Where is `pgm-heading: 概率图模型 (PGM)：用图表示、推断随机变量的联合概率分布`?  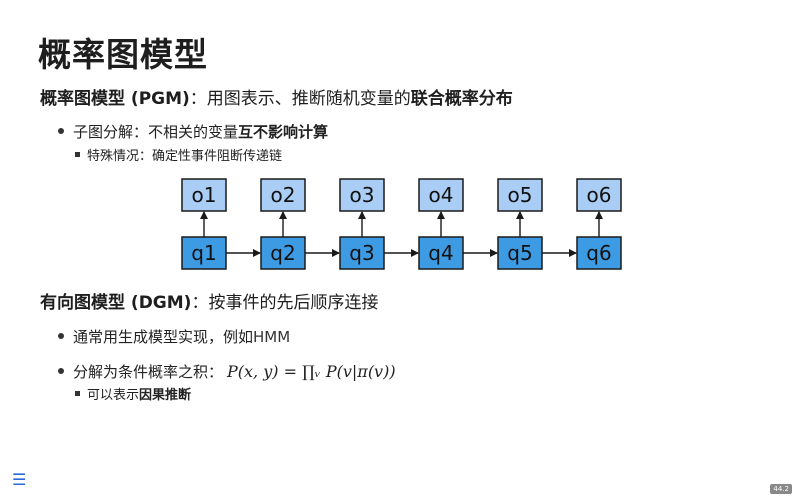
pgm-heading: 概率图模型 (PGM)：用图表示、推断随机变量的联合概率分布 is located at coordinates (276, 96).